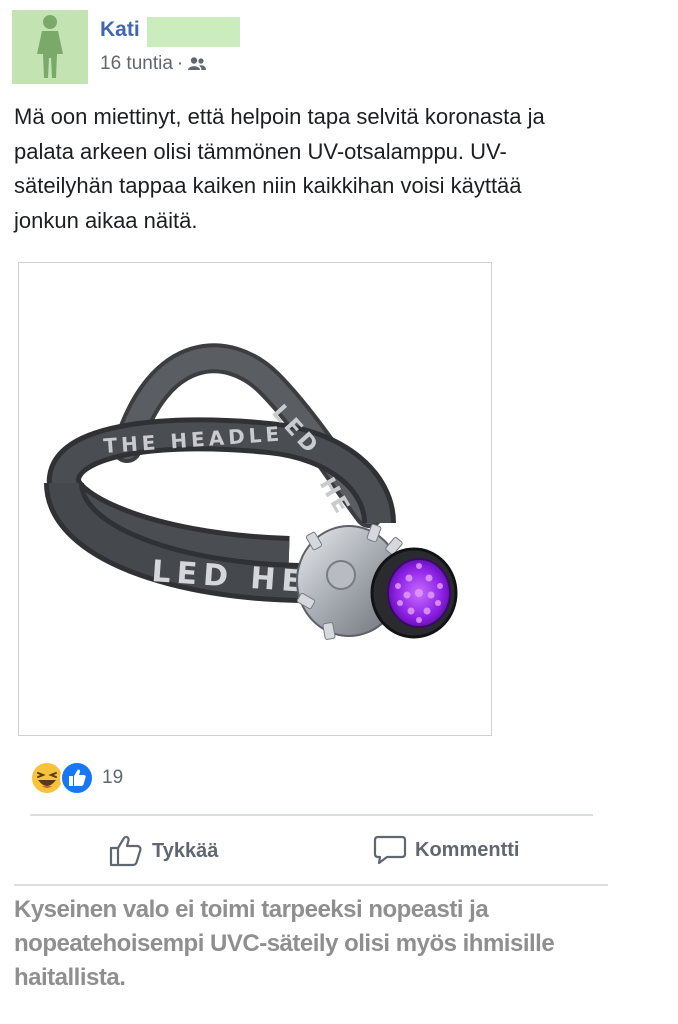 The image size is (678, 1024). What do you see at coordinates (197, 64) in the screenshot?
I see `friends-icon` at bounding box center [197, 64].